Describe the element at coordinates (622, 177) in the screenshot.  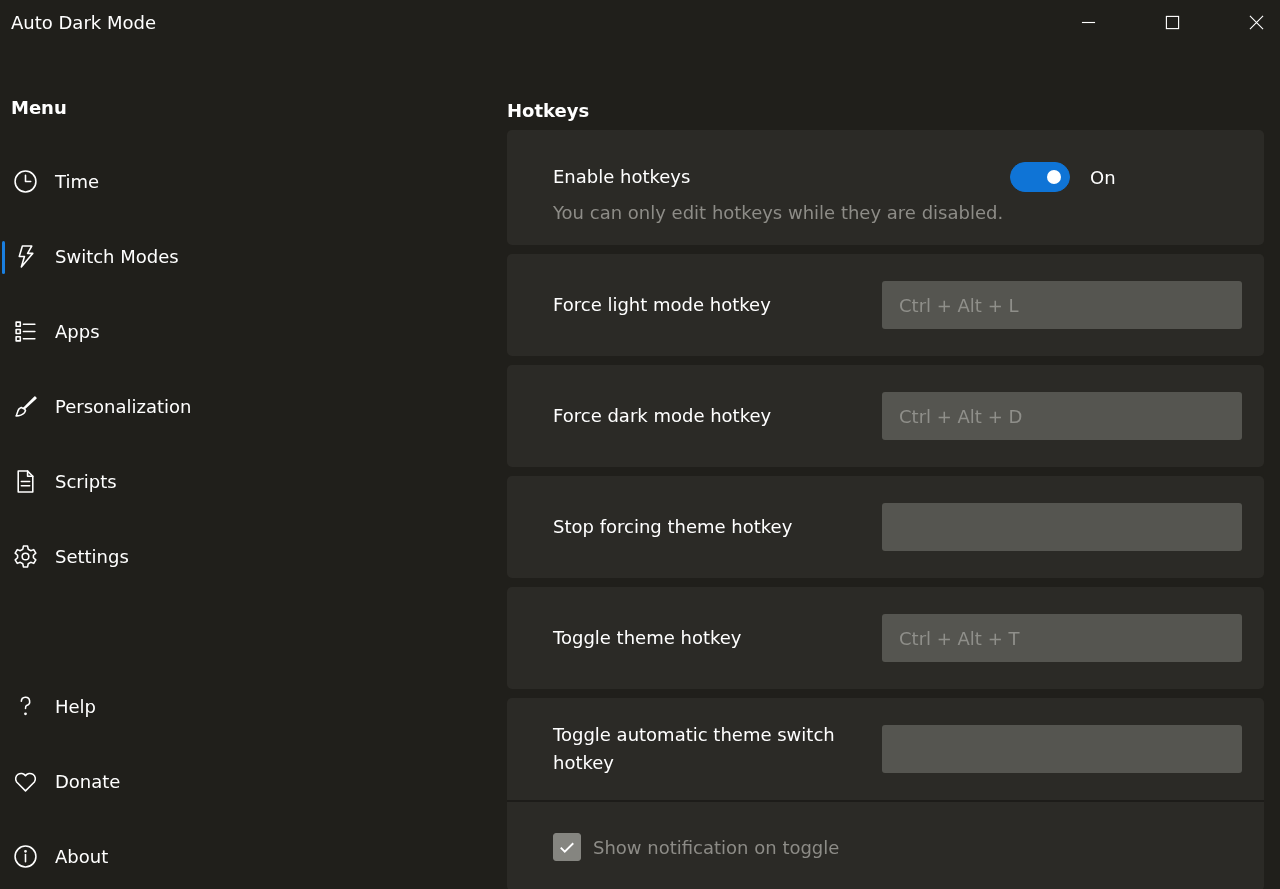
I see `setting-label: Enable hotkeys` at that location.